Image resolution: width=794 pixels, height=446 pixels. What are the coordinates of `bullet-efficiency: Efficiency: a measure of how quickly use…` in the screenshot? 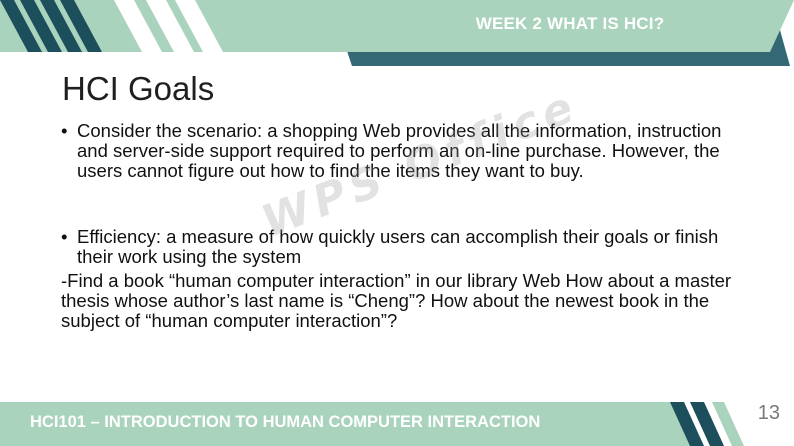 It's located at (401, 247).